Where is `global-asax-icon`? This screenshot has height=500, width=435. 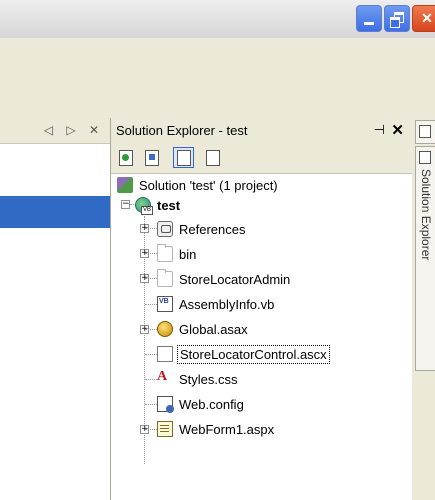 global-asax-icon is located at coordinates (165, 329).